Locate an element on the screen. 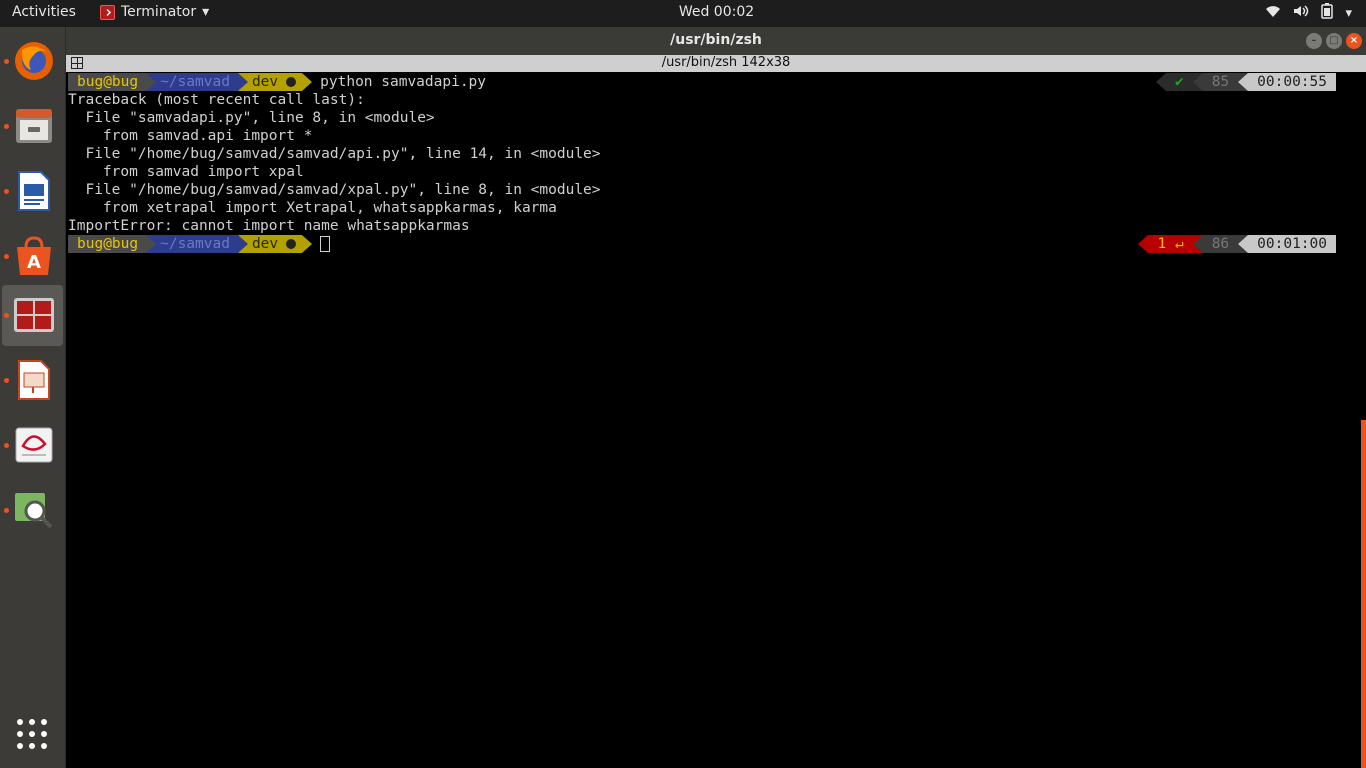  clock: Wed 00:02 is located at coordinates (683, 12).